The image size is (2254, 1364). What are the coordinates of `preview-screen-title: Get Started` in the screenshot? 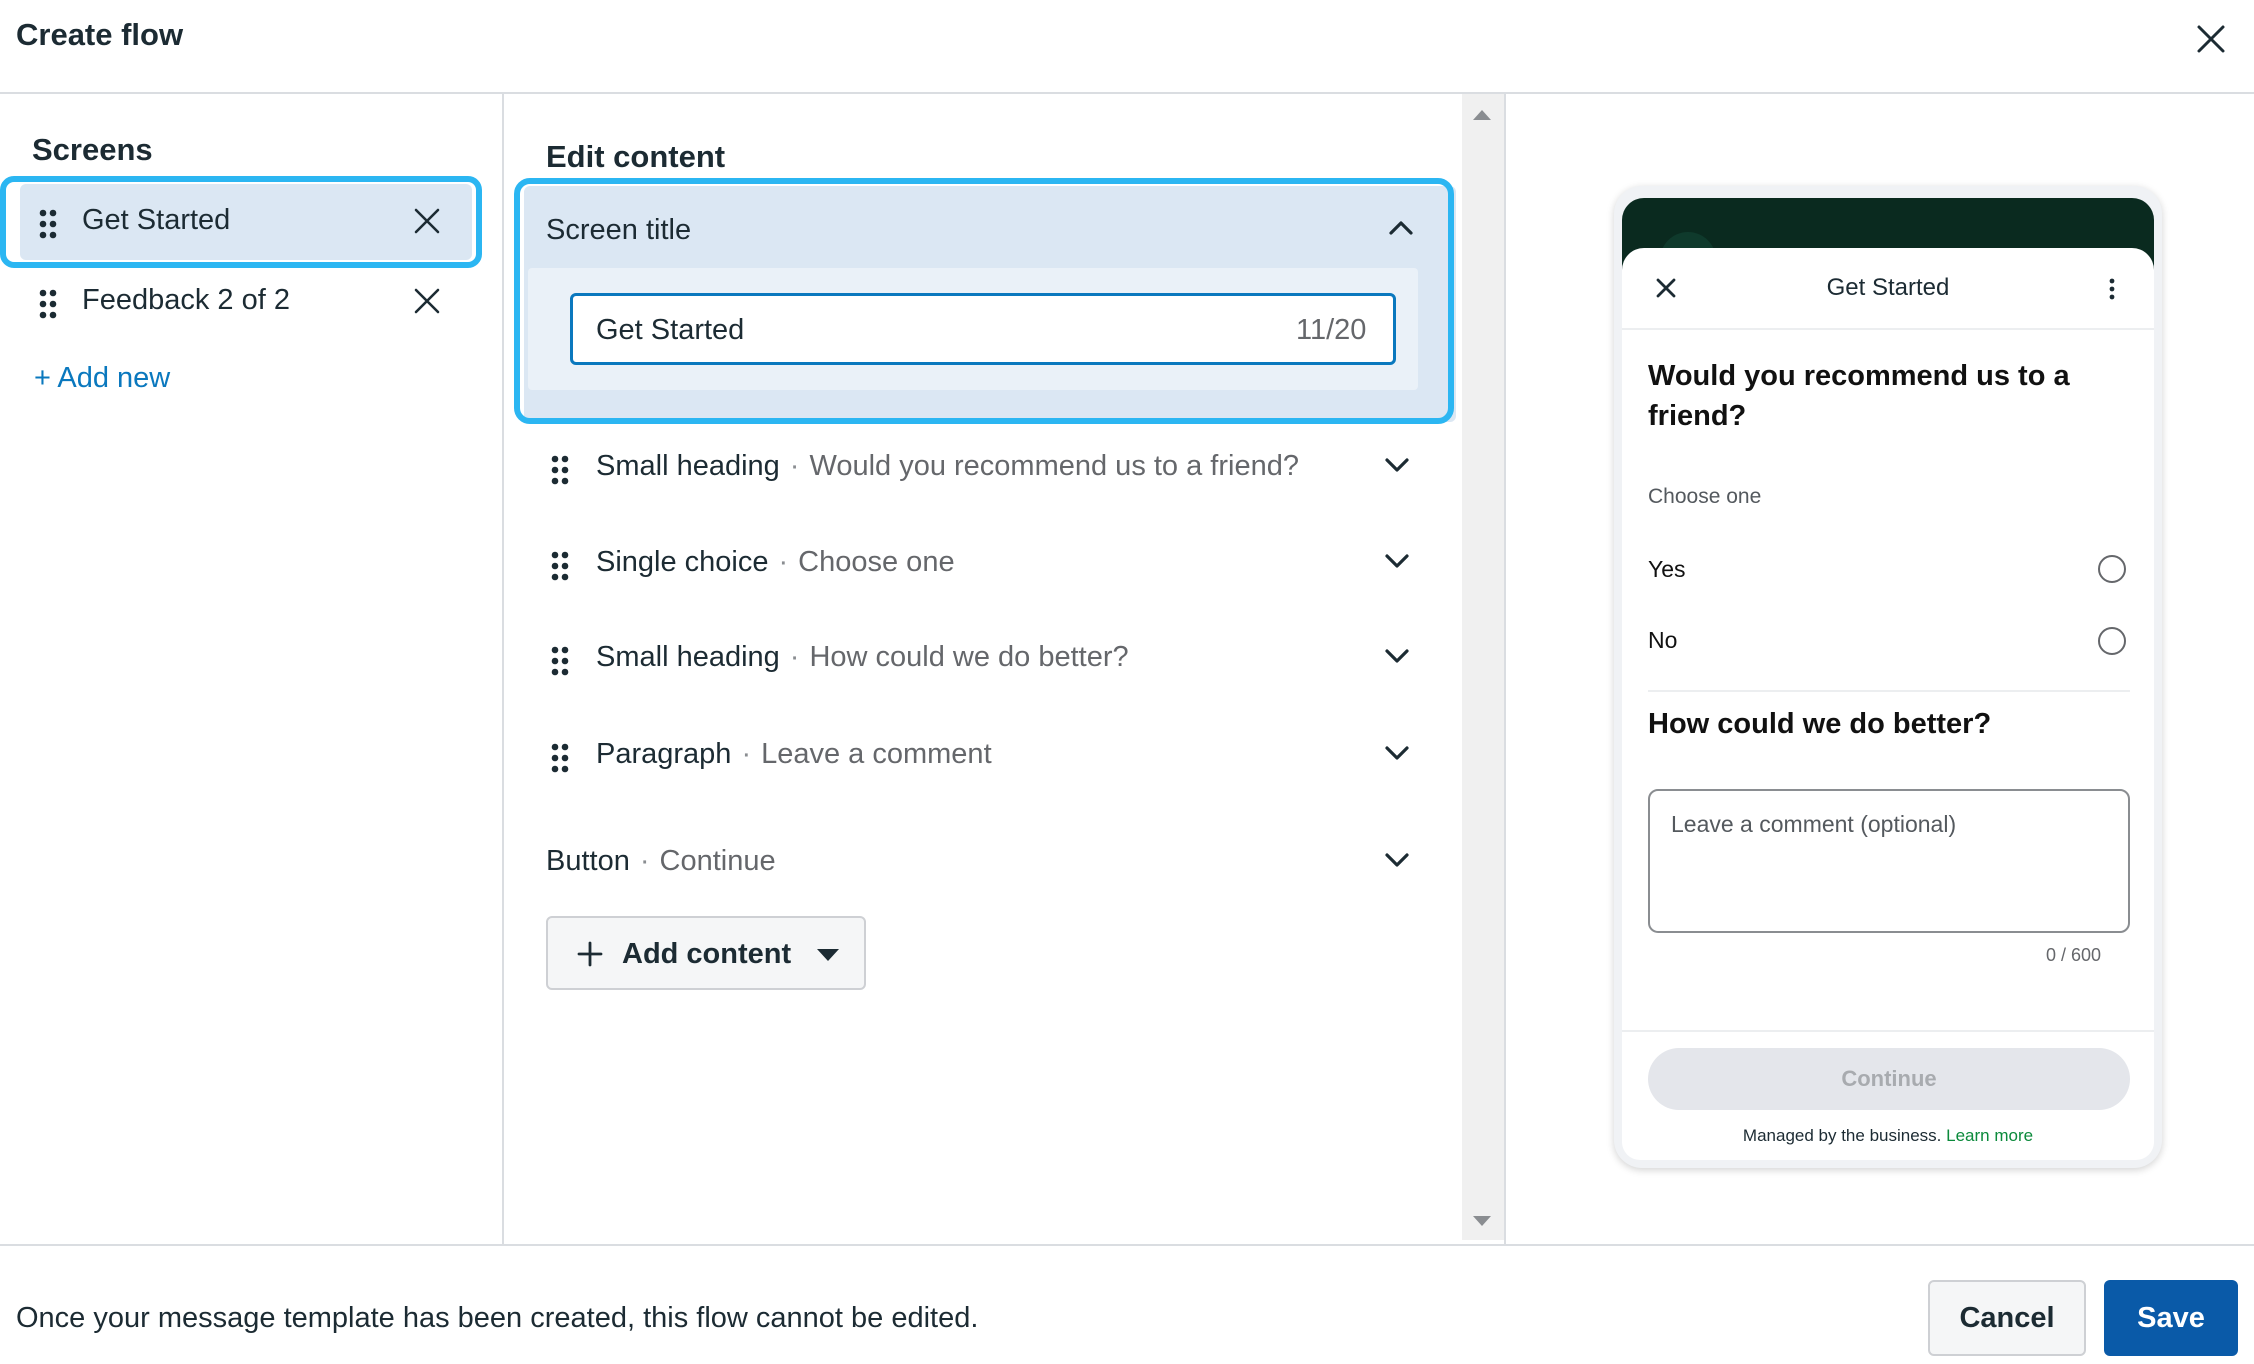 It's located at (1888, 287).